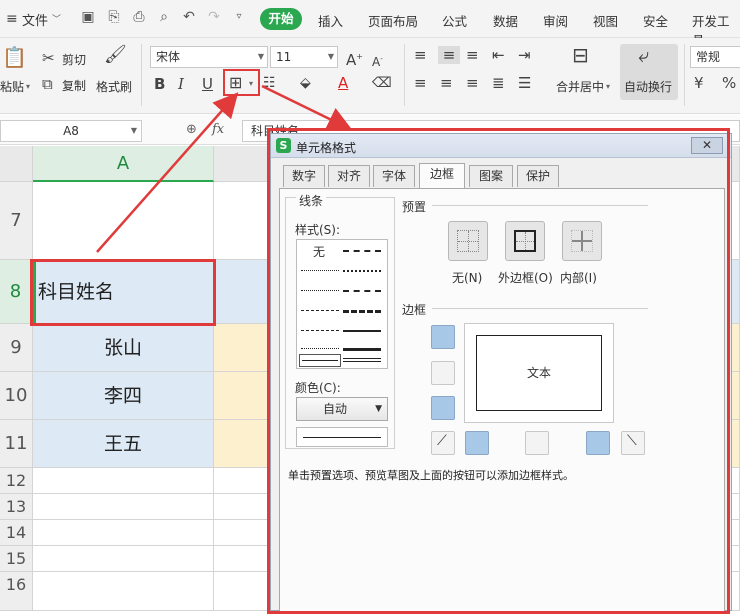  I want to click on annotation-arrows, so click(224, 168).